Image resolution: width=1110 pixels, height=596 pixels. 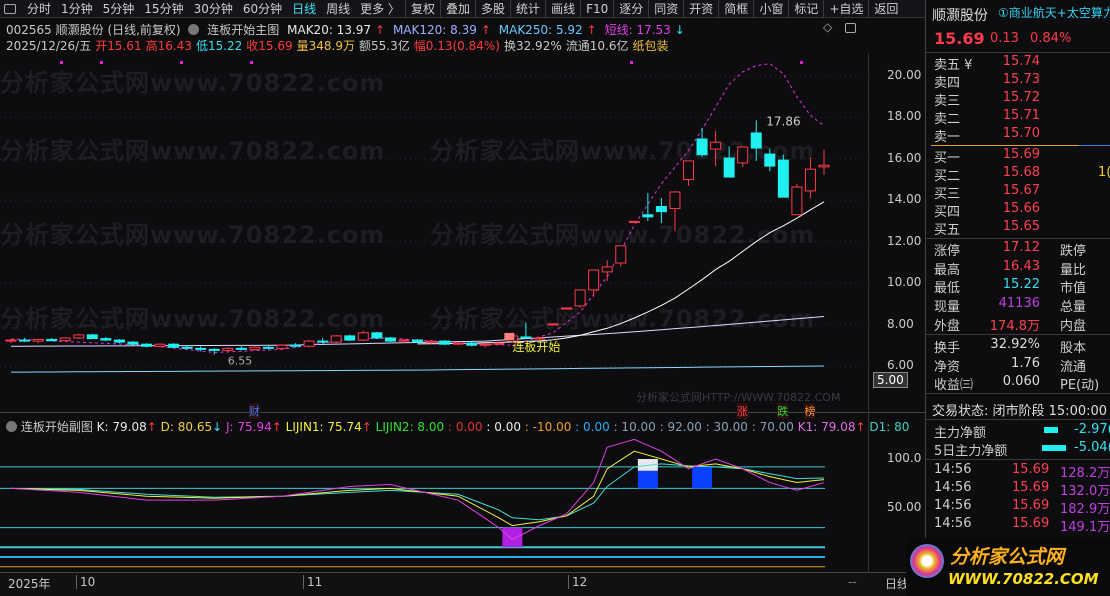 What do you see at coordinates (810, 411) in the screenshot?
I see `event-marker: 榜` at bounding box center [810, 411].